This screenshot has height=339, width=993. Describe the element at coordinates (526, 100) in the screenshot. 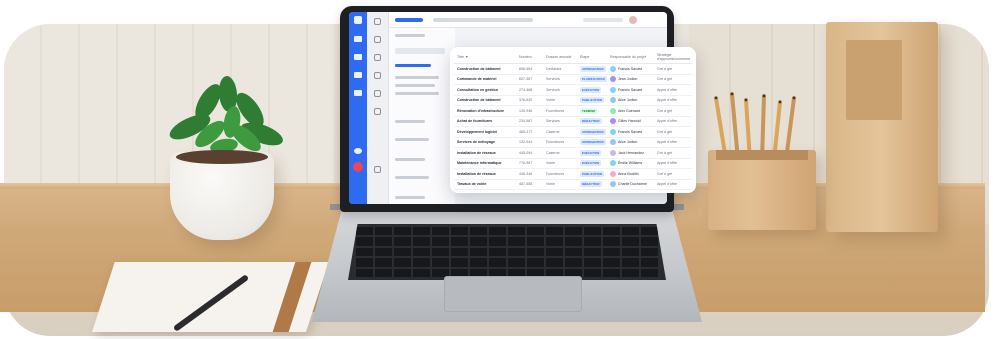

I see `cell-number: 376-640` at that location.